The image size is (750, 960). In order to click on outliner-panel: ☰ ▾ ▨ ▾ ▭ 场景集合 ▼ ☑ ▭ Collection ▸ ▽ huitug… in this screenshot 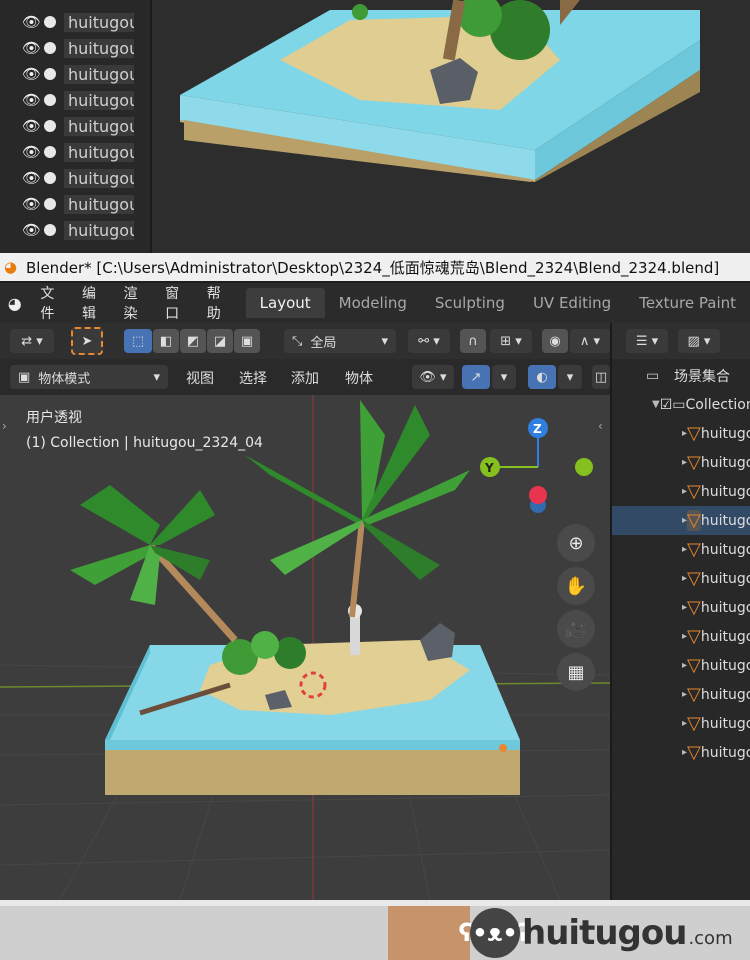, I will do `click(681, 611)`.